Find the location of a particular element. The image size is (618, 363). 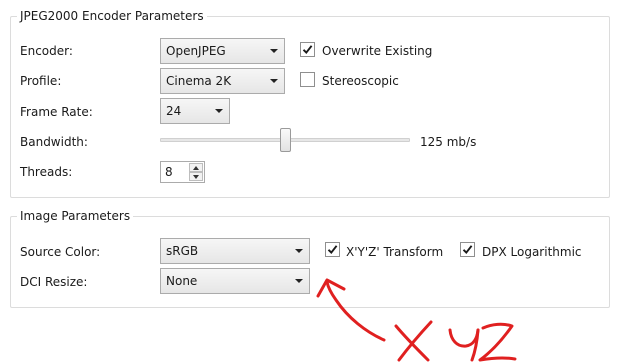

annotation-letter-x is located at coordinates (415, 341).